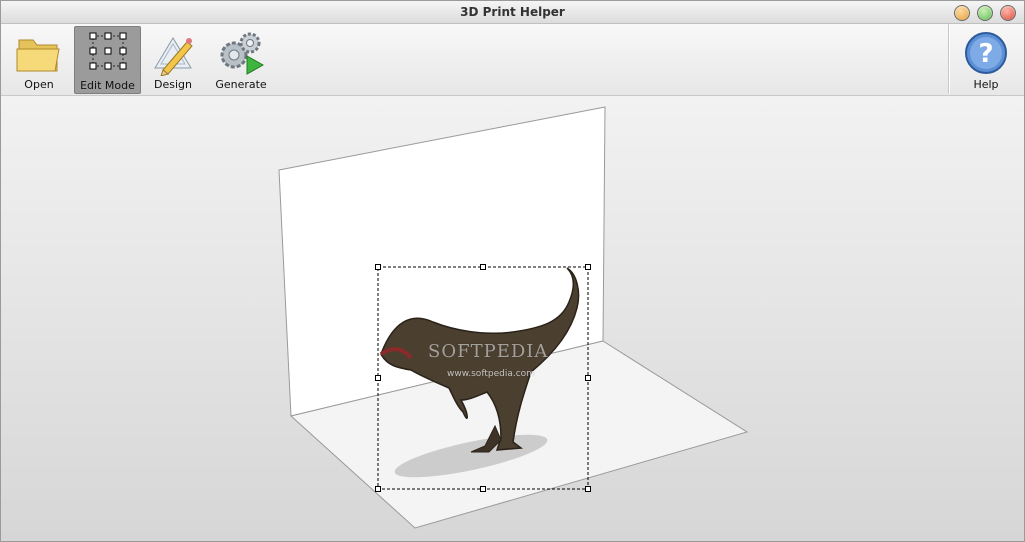 The height and width of the screenshot is (542, 1025). Describe the element at coordinates (588, 378) in the screenshot. I see `resize-handle-right` at that location.